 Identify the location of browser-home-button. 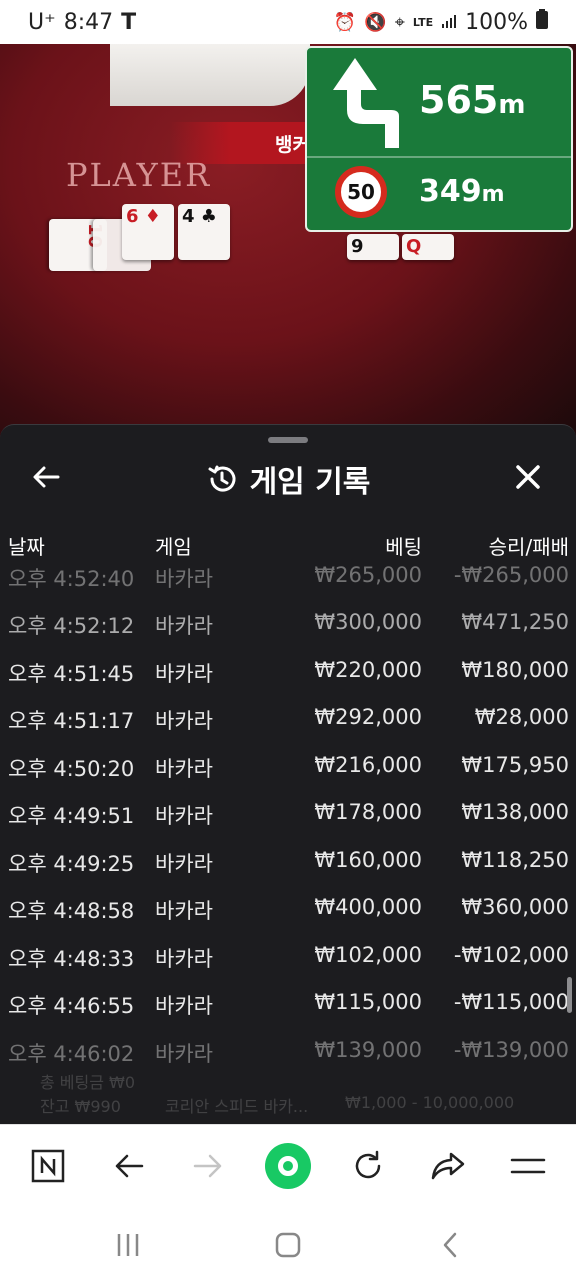
(288, 1166).